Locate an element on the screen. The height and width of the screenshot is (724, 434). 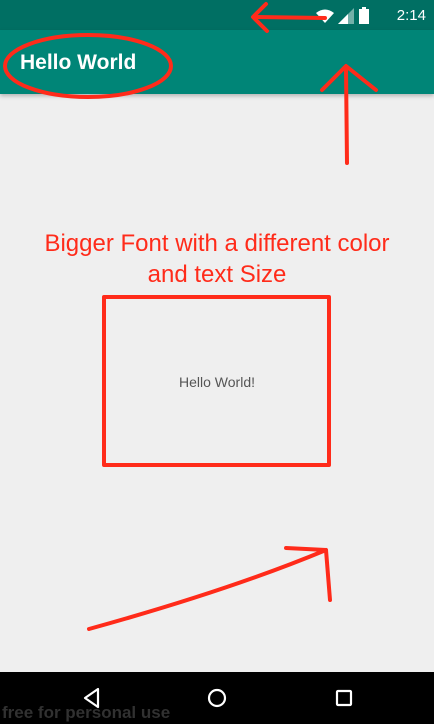
status-icons is located at coordinates (342, 15).